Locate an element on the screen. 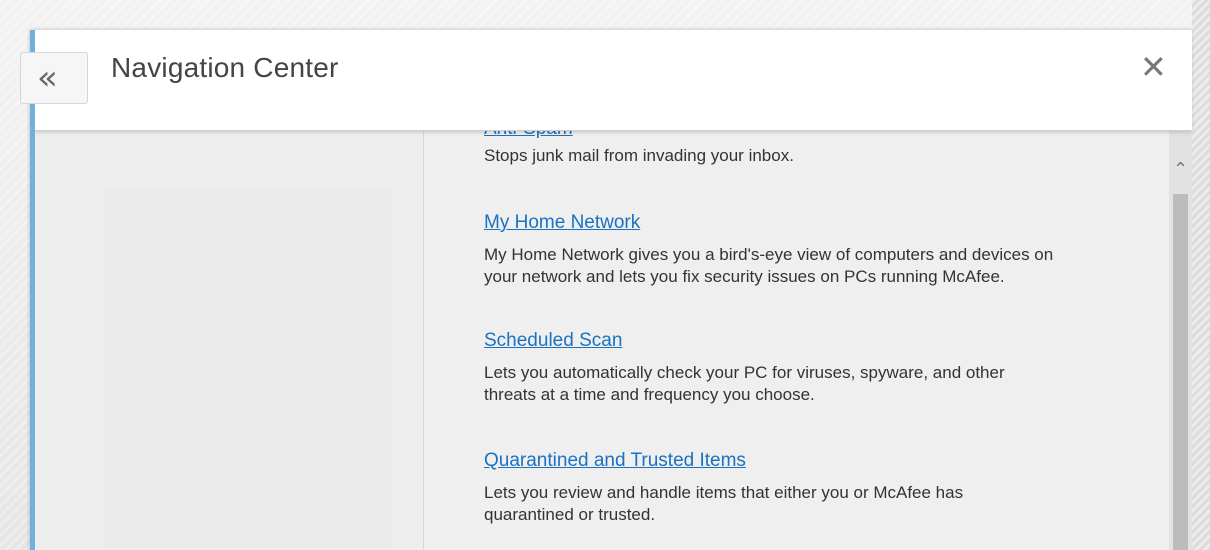 The image size is (1210, 550). double-chevron-left-icon: « is located at coordinates (47, 78).